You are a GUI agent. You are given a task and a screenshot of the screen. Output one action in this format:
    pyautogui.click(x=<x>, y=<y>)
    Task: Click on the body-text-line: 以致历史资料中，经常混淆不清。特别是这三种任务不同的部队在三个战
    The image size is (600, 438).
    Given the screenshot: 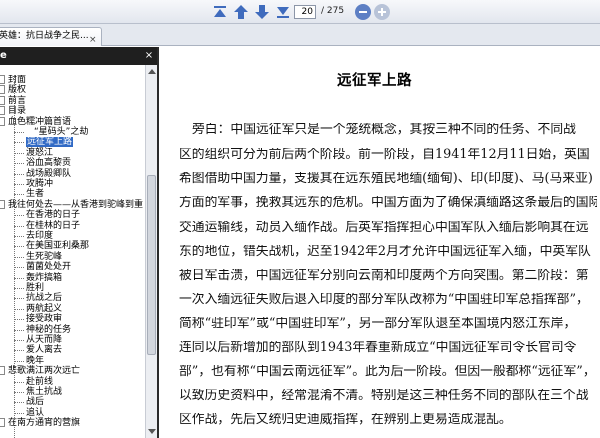 What is the action you would take?
    pyautogui.click(x=384, y=396)
    